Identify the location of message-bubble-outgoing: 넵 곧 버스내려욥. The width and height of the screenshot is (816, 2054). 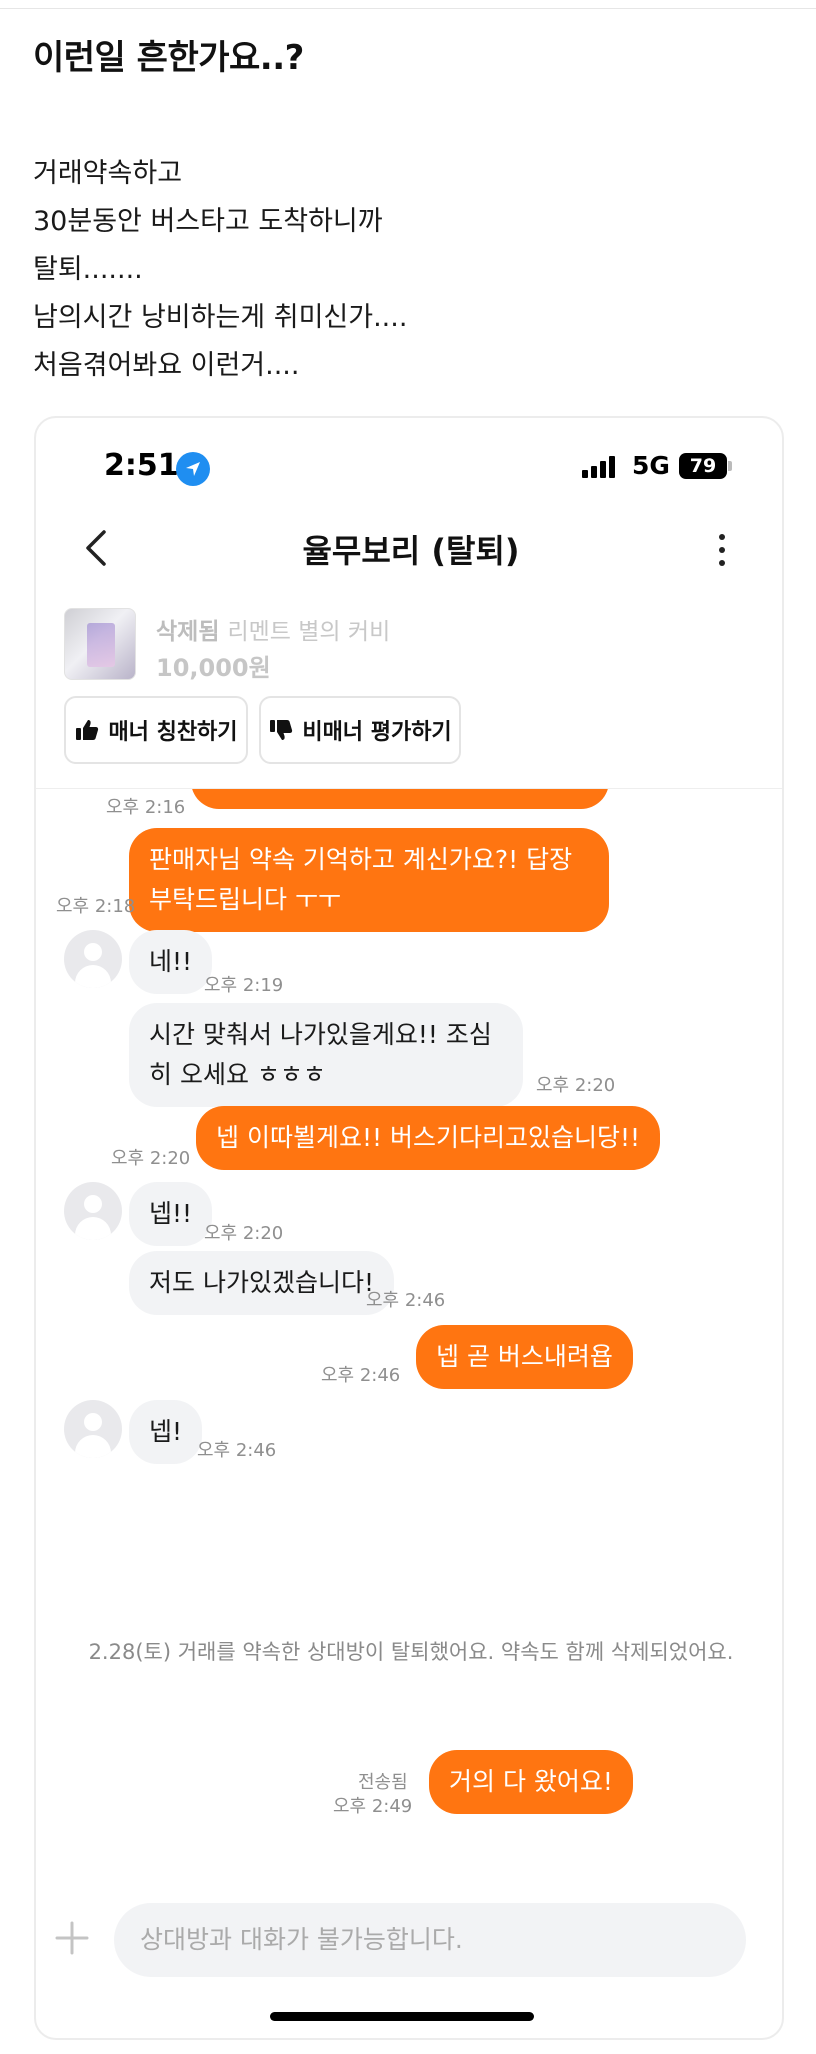
(524, 1357).